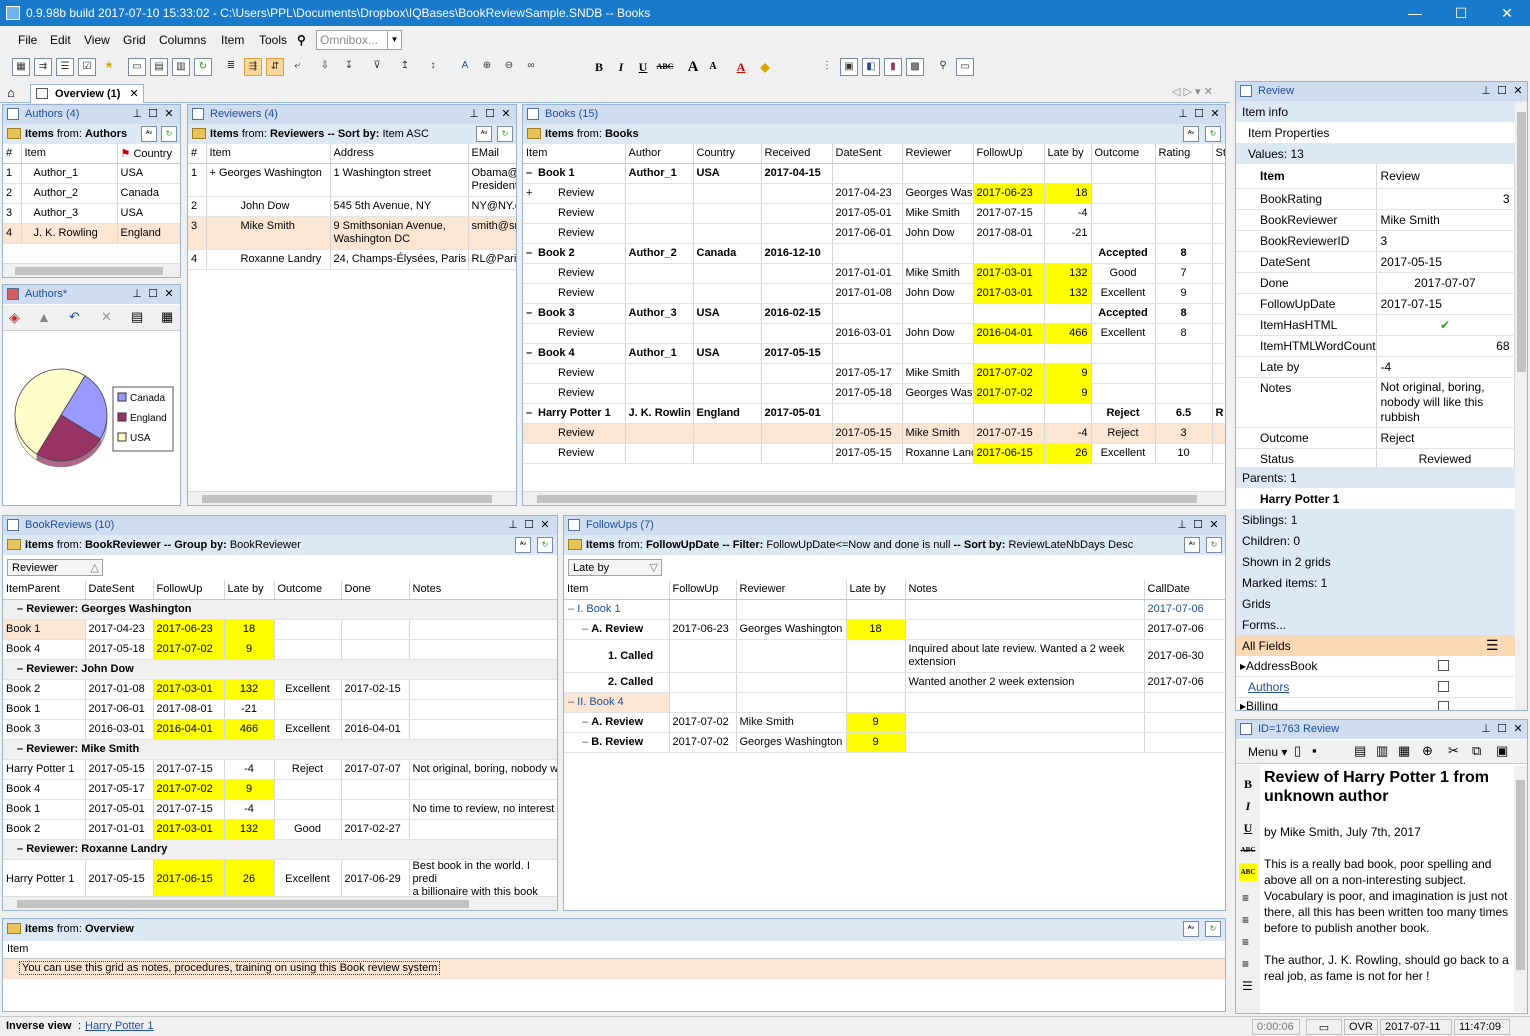 This screenshot has width=1530, height=1036. I want to click on field-row: ▸AddressBook, so click(1375, 666).